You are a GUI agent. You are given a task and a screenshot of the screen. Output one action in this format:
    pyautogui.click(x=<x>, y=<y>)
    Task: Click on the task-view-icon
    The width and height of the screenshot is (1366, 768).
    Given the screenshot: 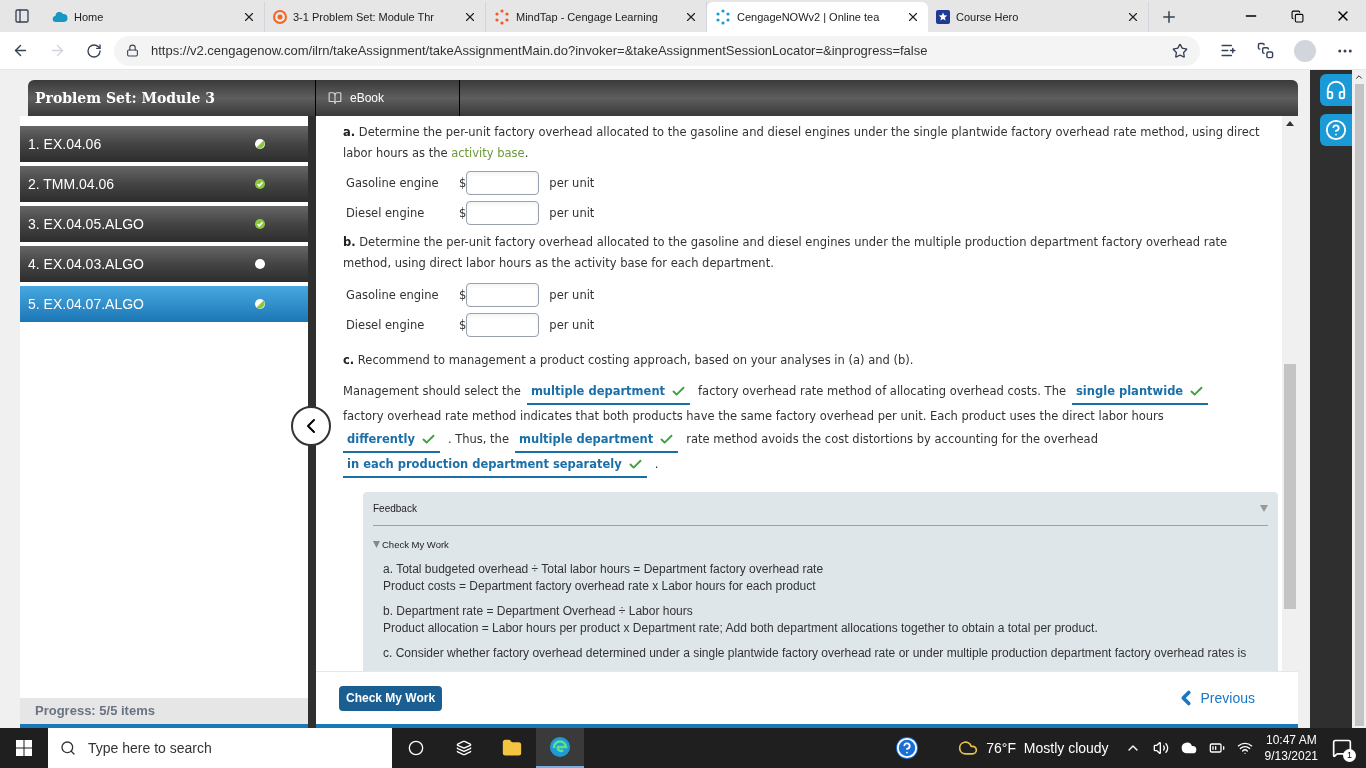 What is the action you would take?
    pyautogui.click(x=464, y=748)
    